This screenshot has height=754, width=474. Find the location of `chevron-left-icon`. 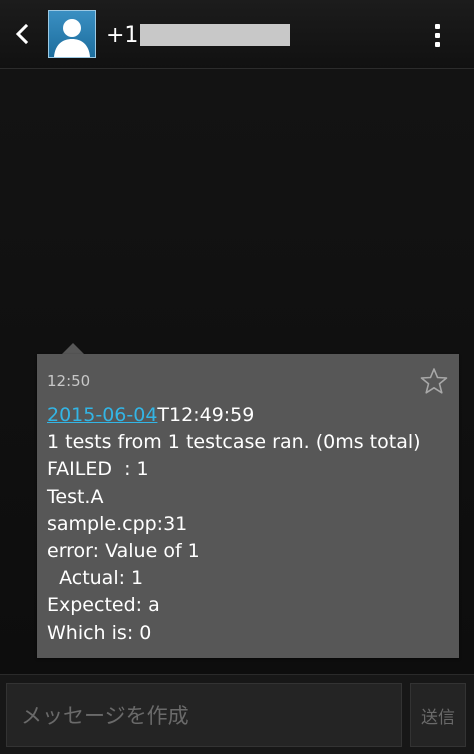

chevron-left-icon is located at coordinates (22, 34).